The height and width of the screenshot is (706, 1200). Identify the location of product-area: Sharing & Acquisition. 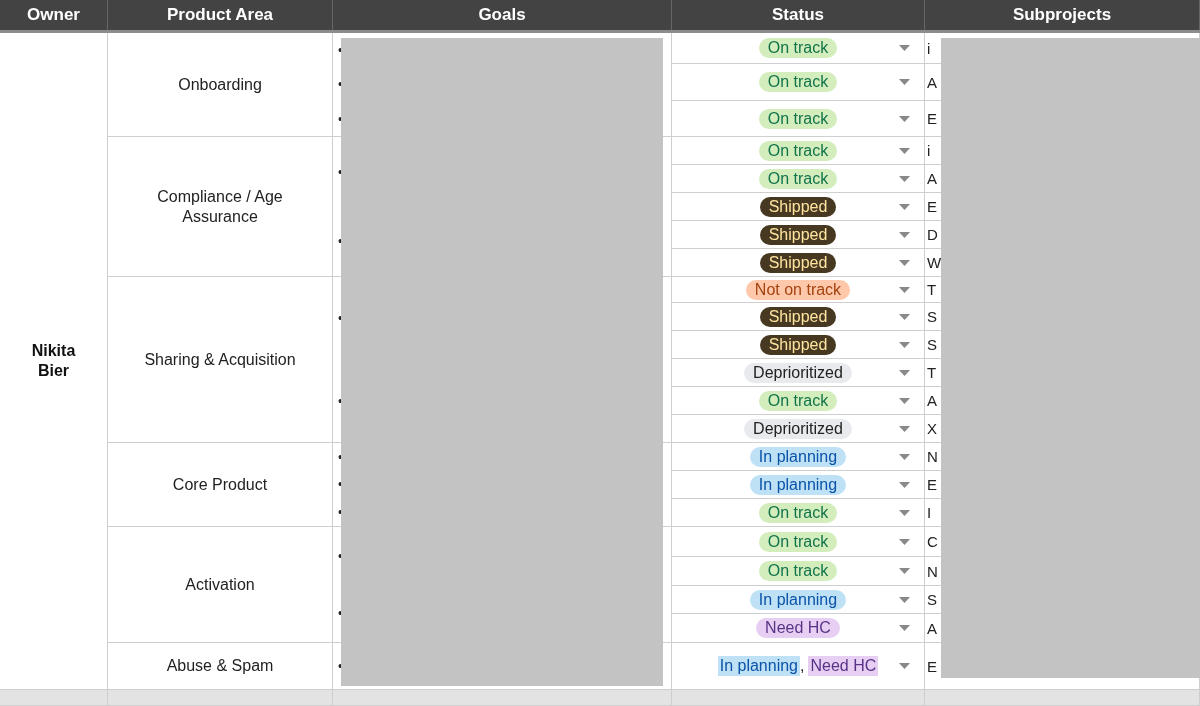
(220, 359).